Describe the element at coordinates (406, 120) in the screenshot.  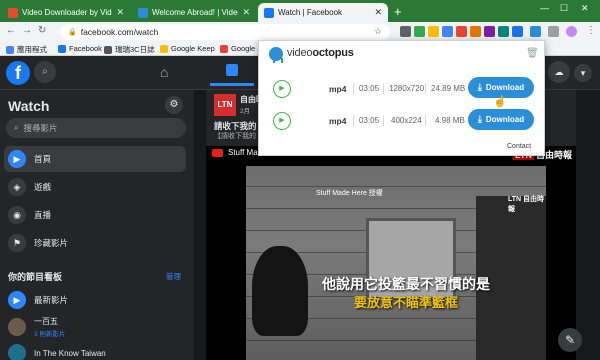
I see `resolution: 400x224` at that location.